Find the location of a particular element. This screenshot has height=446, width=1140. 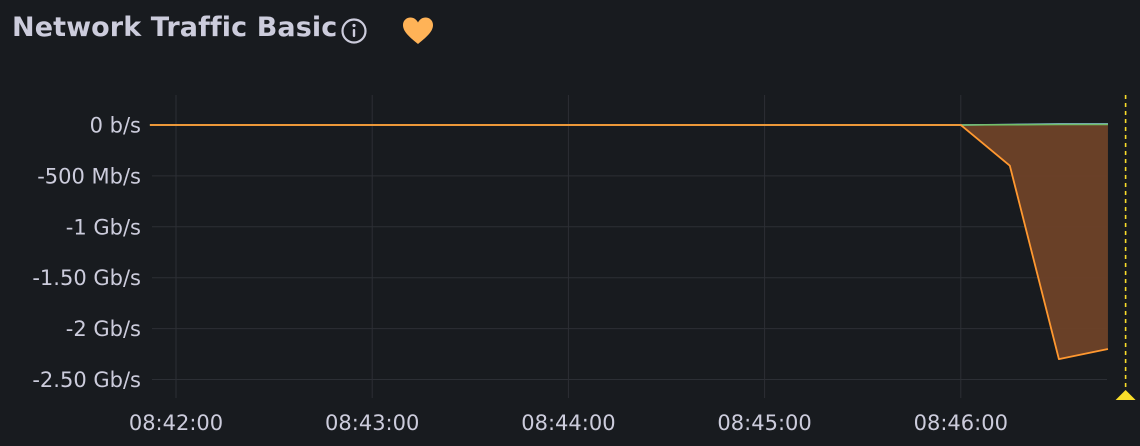

x-tick-label: 08:44:00 is located at coordinates (568, 423).